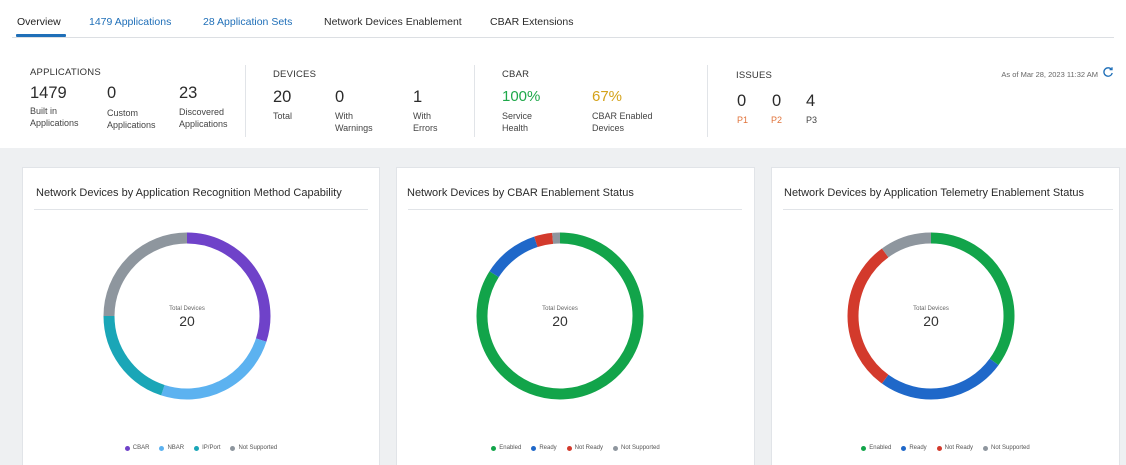 This screenshot has width=1126, height=465. What do you see at coordinates (622, 122) in the screenshot?
I see `cbar-enabled-devices-label: CBAR Enabled Devices` at bounding box center [622, 122].